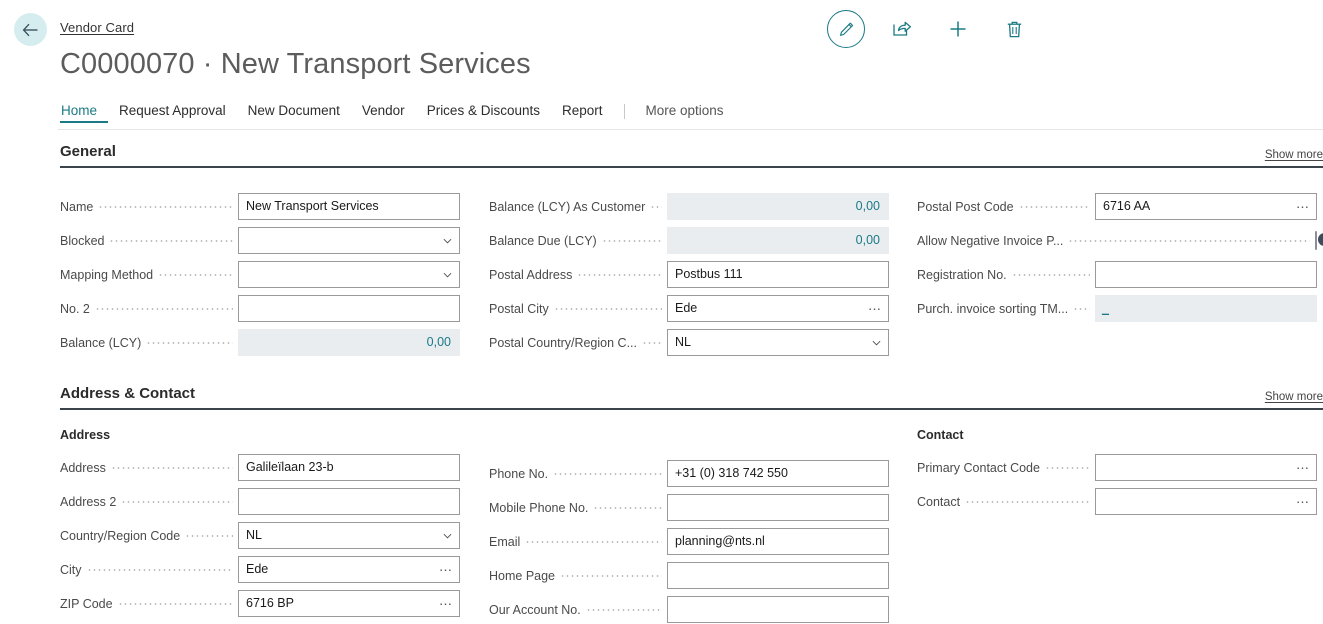 This screenshot has height=624, width=1323. Describe the element at coordinates (519, 308) in the screenshot. I see `field-postal-city-label: Postal City` at that location.